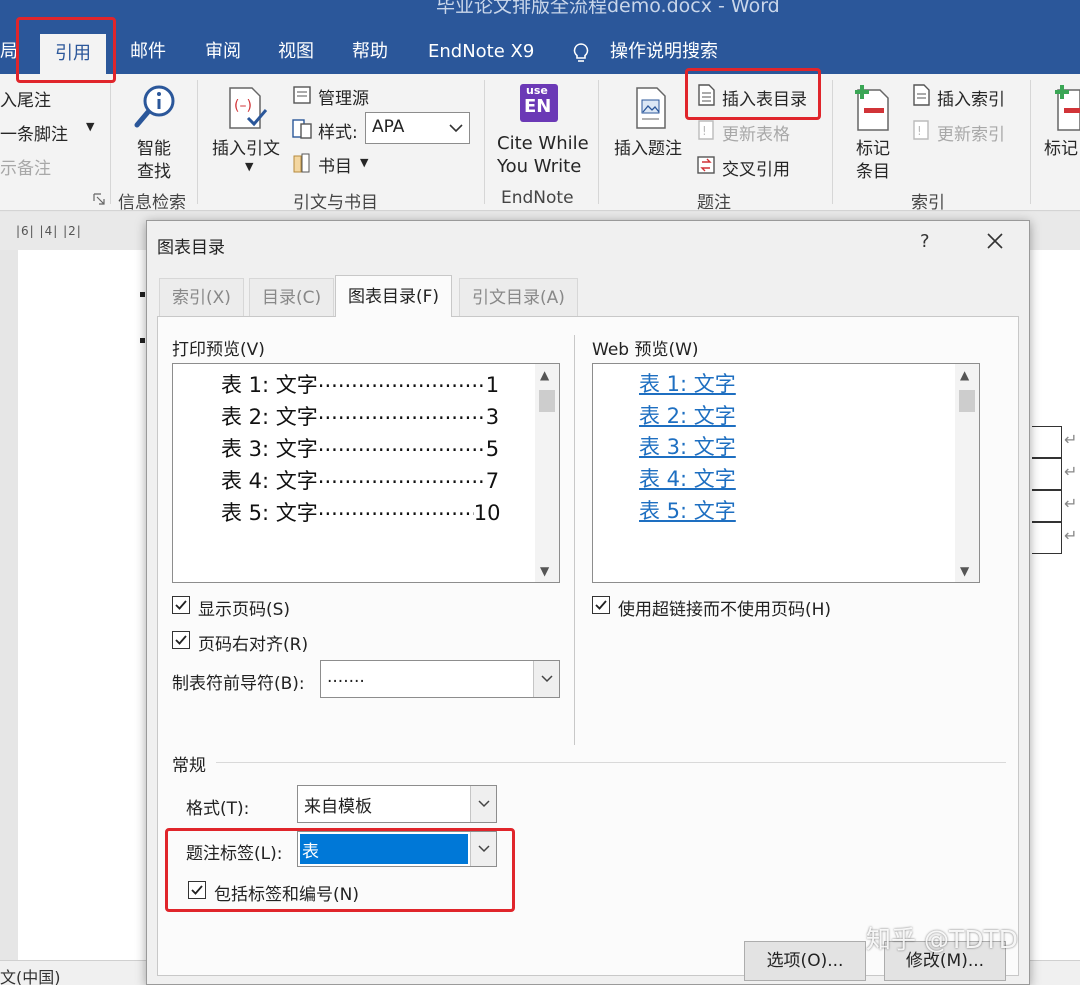 The width and height of the screenshot is (1080, 985). I want to click on style-label: 样式:, so click(338, 133).